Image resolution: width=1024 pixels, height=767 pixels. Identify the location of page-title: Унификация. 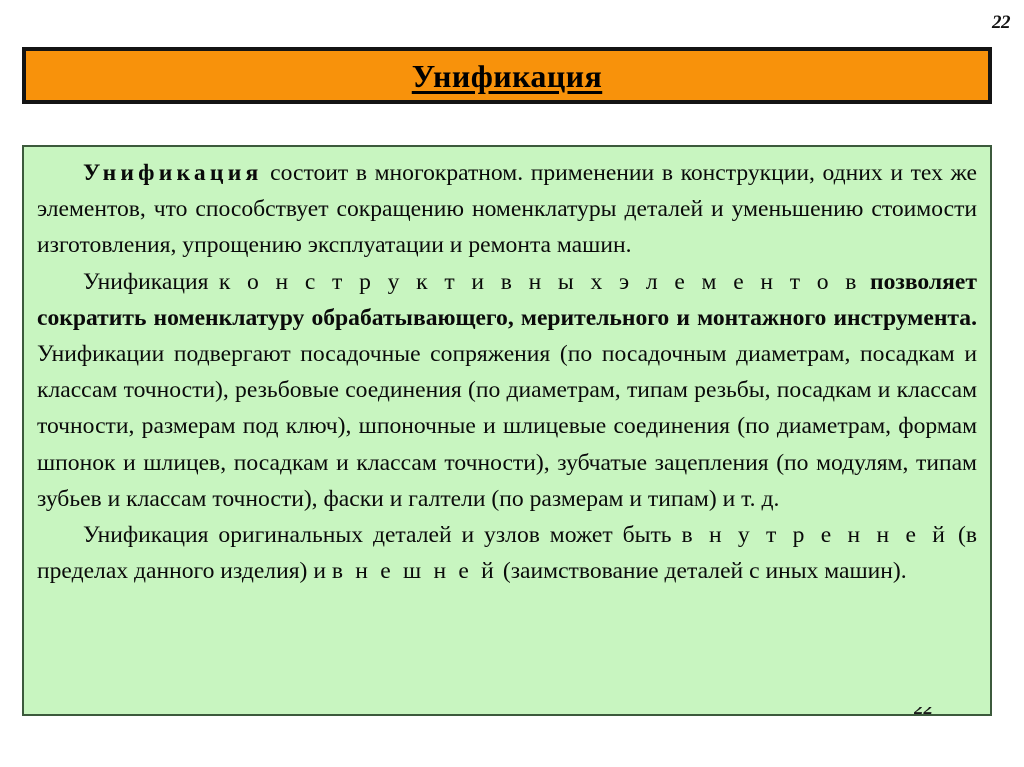
(507, 75).